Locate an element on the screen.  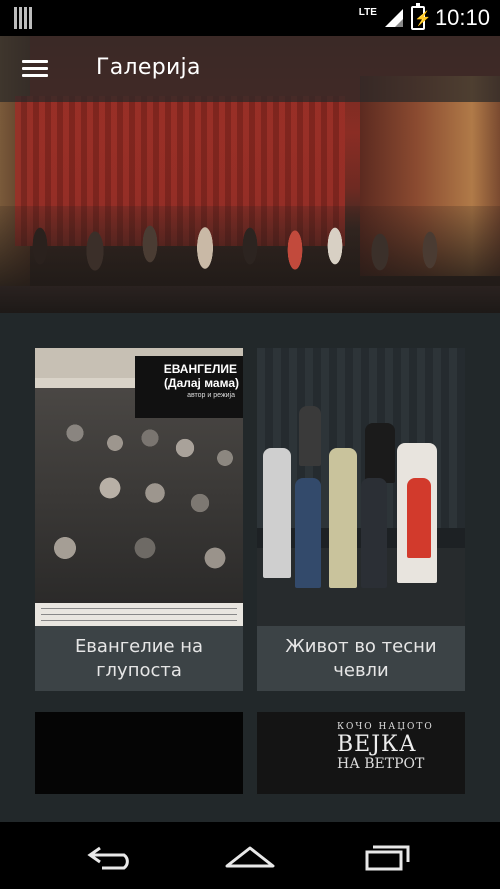
poster-image: ЕВАНГЕЛИЕ (Далај мама) автор и режија is located at coordinates (139, 487).